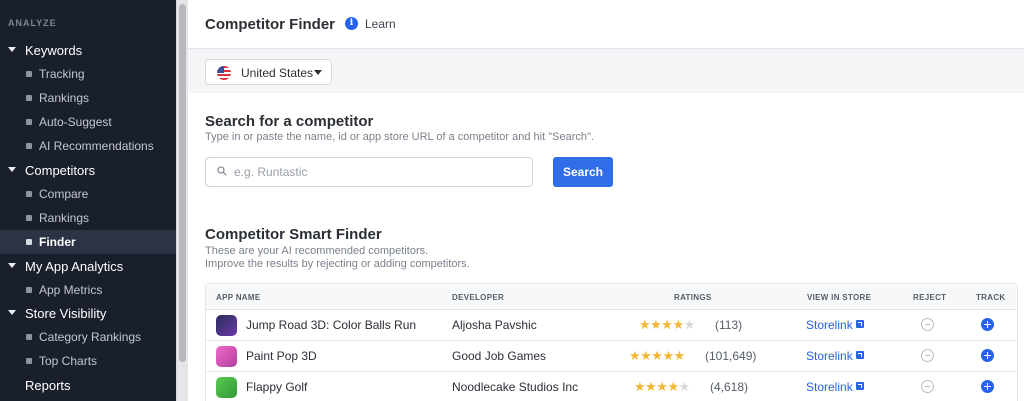  What do you see at coordinates (729, 387) in the screenshot?
I see `rating-count: (4,618)` at bounding box center [729, 387].